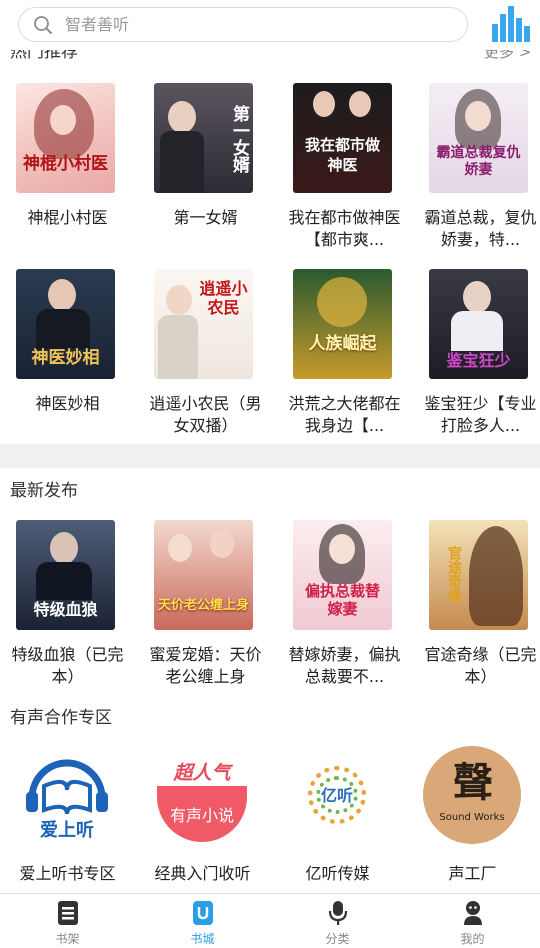 Image resolution: width=540 pixels, height=948 pixels. I want to click on yiting-logo: 亿听, so click(337, 795).